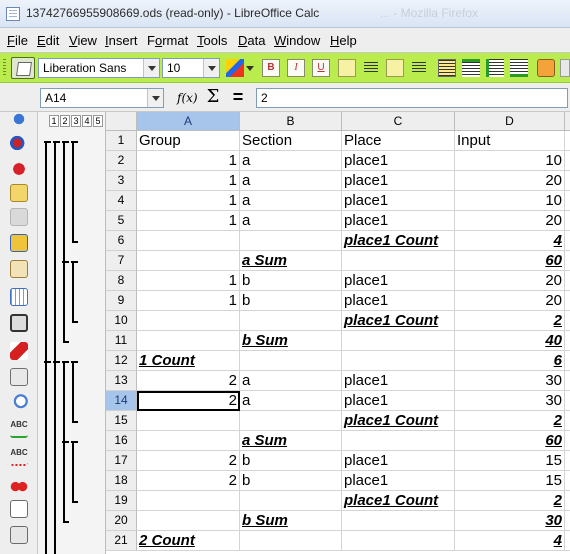 The width and height of the screenshot is (570, 554). Describe the element at coordinates (510, 541) in the screenshot. I see `cell-d21: 4` at that location.